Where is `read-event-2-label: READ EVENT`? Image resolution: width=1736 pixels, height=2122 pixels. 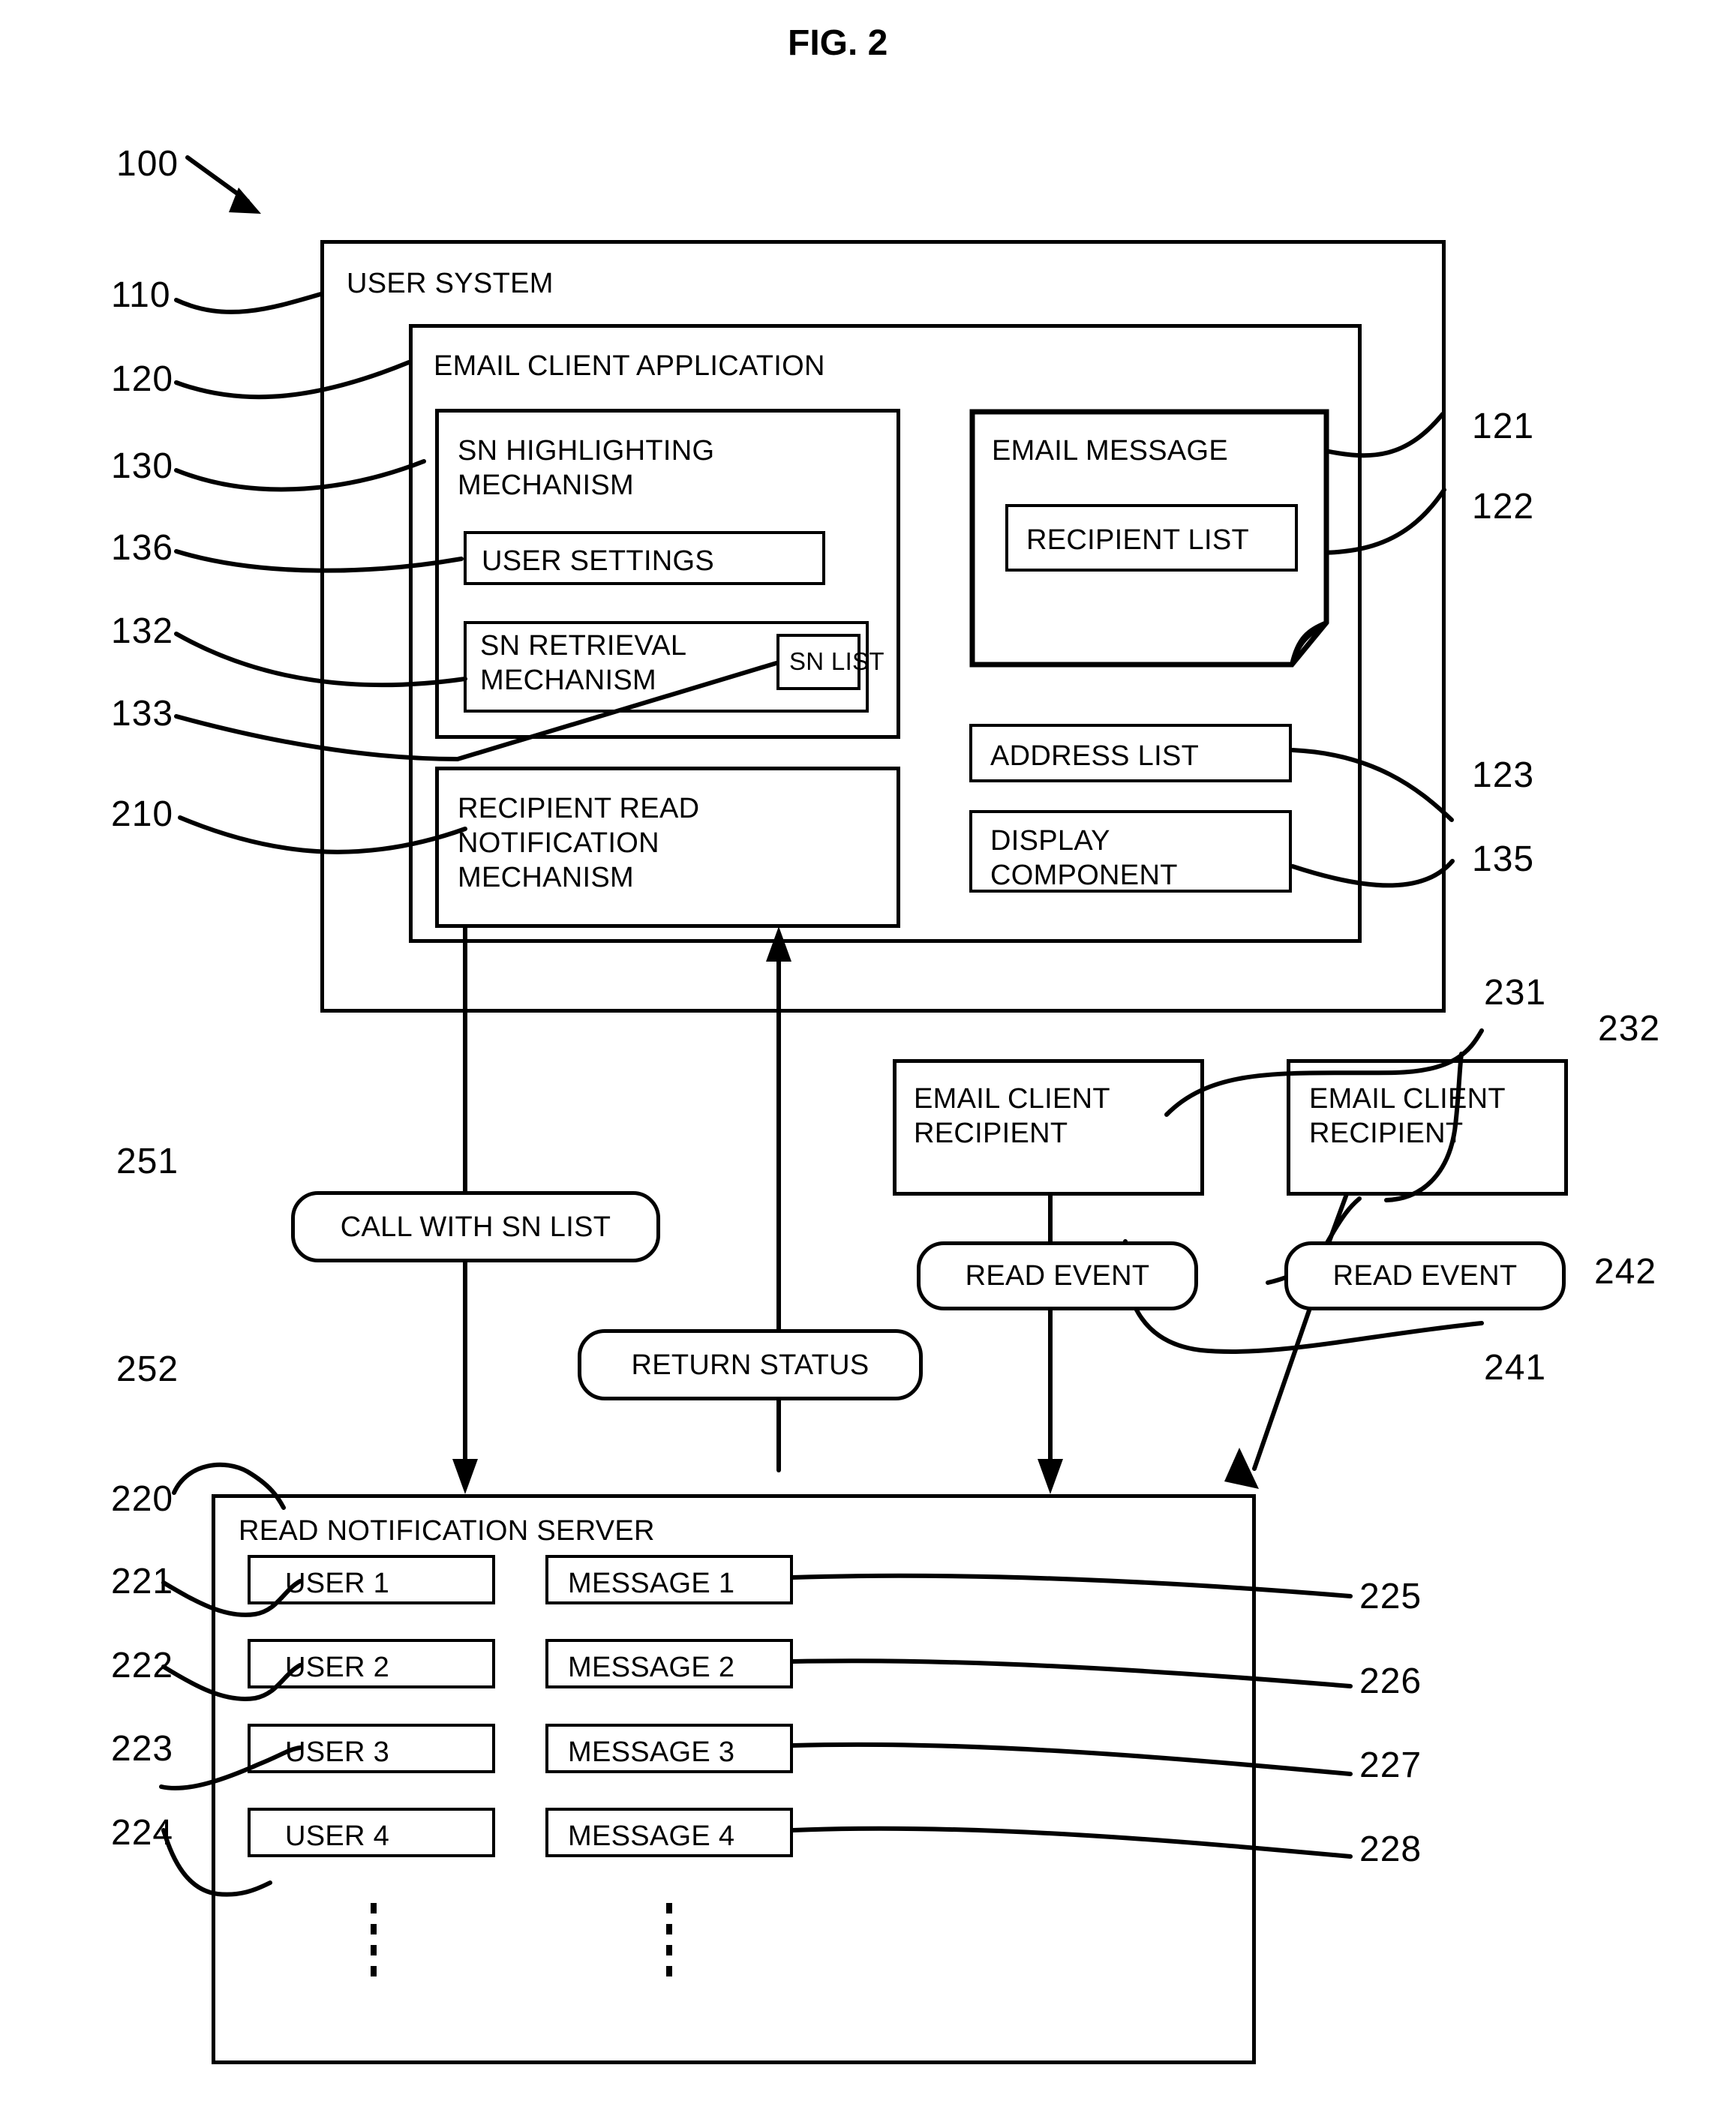 read-event-2-label: READ EVENT is located at coordinates (1425, 1276).